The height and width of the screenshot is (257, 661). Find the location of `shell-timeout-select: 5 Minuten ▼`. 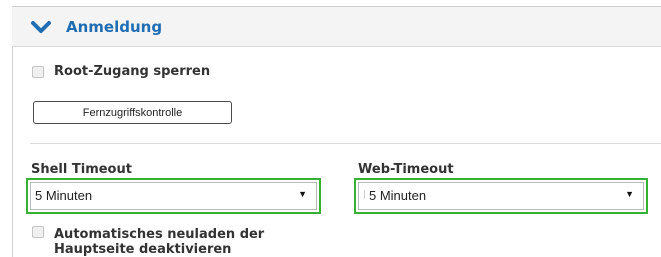

shell-timeout-select: 5 Minuten ▼ is located at coordinates (173, 196).